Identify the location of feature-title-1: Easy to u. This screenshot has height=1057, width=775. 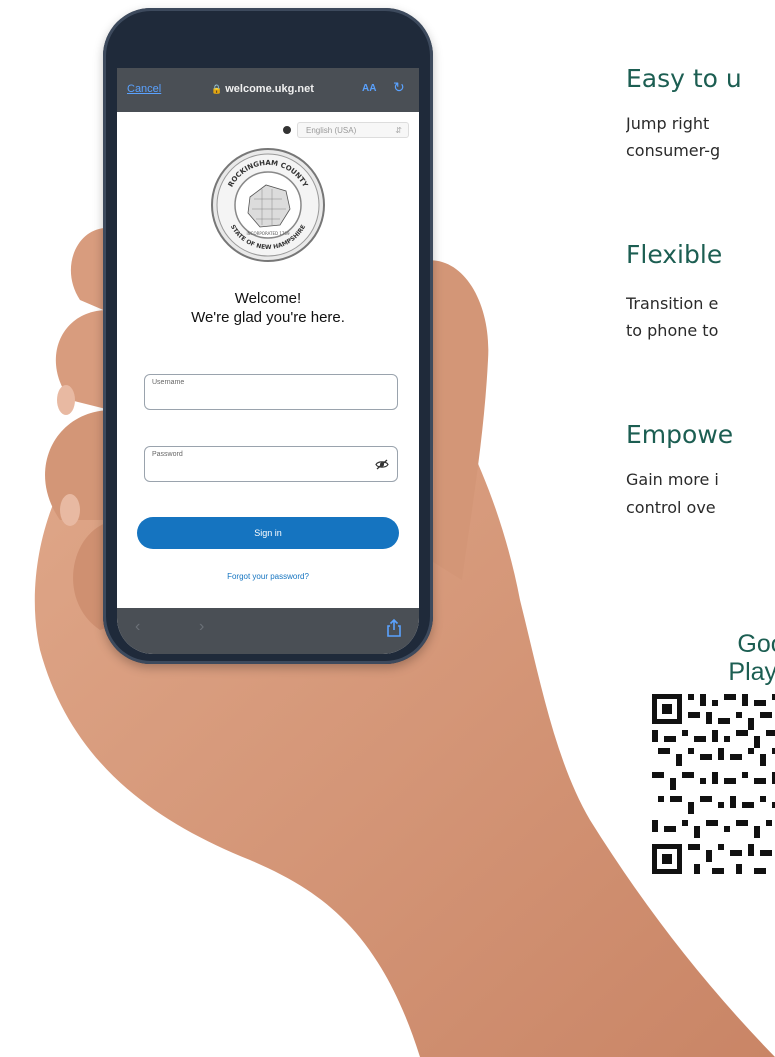
(684, 78).